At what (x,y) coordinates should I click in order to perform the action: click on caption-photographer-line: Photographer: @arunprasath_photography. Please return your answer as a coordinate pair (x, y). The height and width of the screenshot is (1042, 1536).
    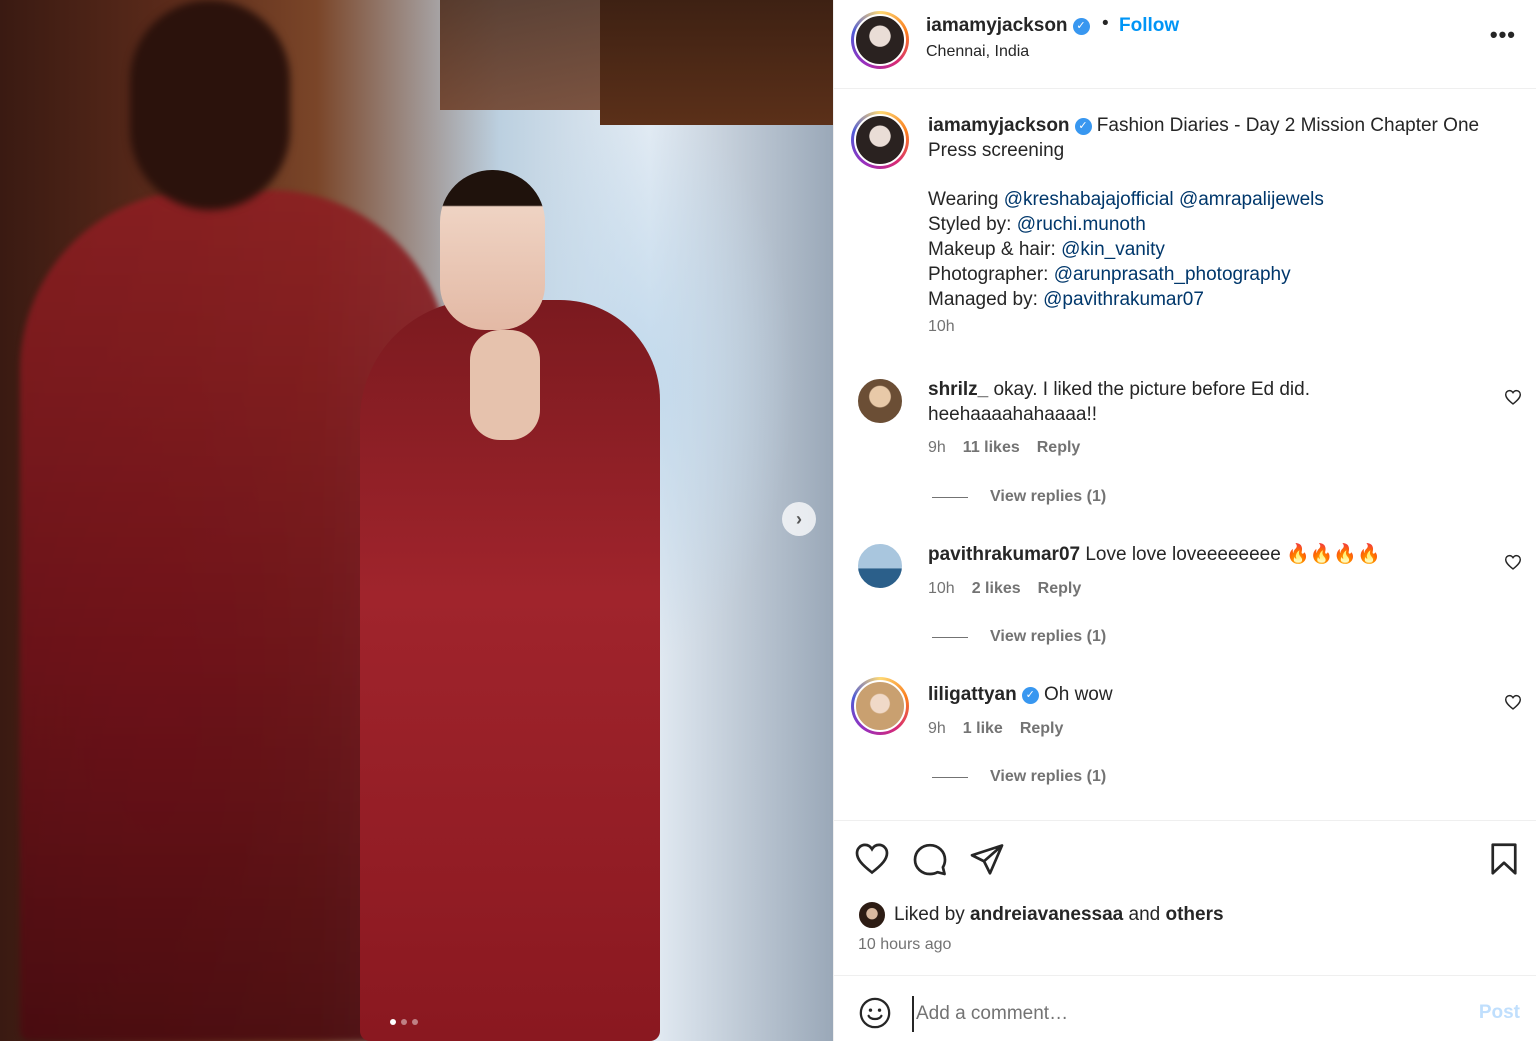
    Looking at the image, I should click on (1208, 274).